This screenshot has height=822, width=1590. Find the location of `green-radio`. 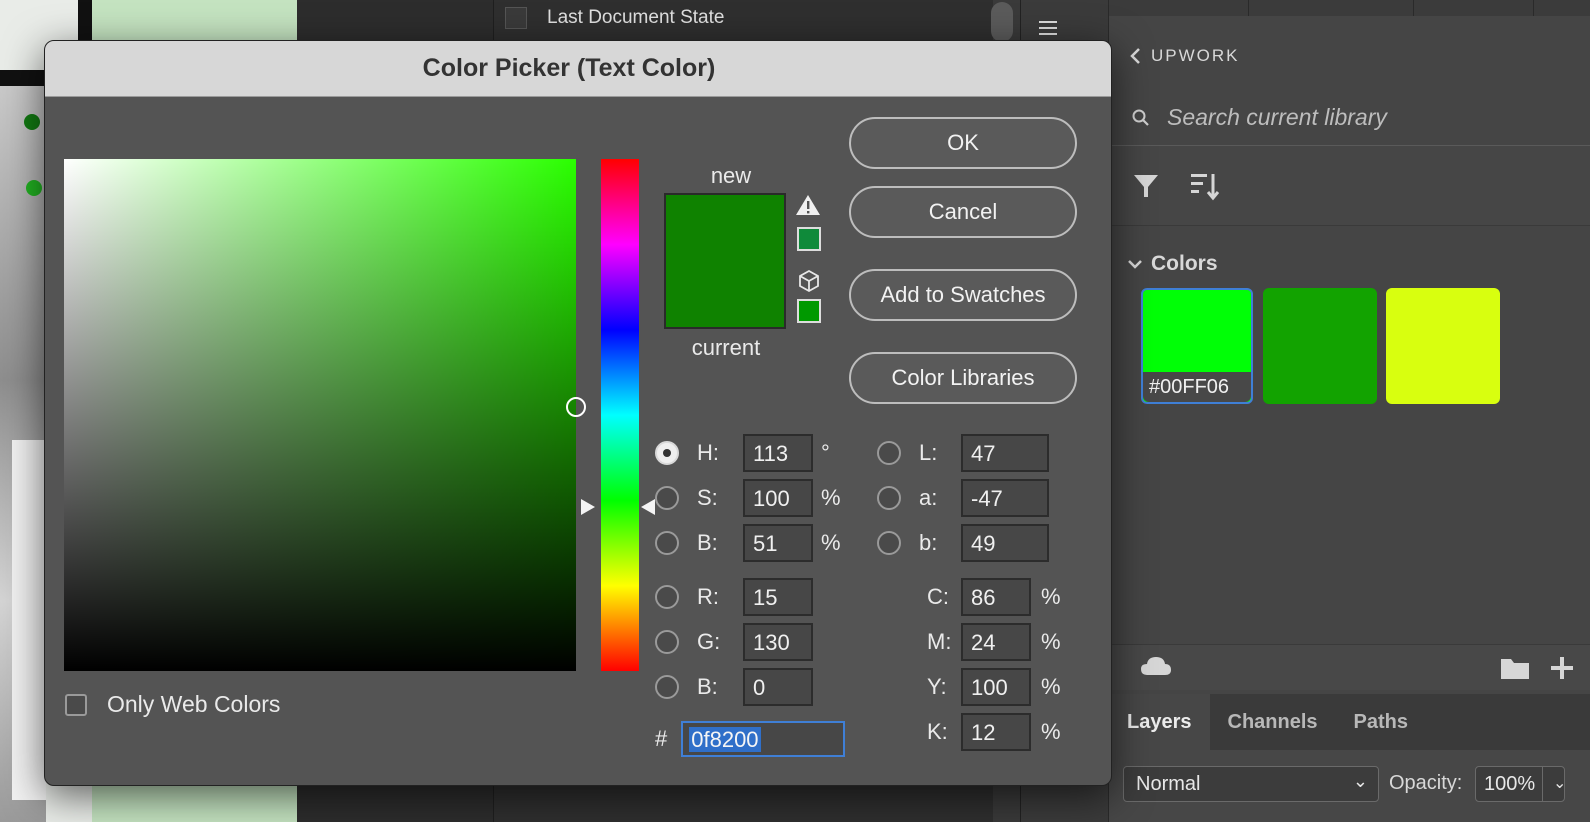

green-radio is located at coordinates (667, 642).